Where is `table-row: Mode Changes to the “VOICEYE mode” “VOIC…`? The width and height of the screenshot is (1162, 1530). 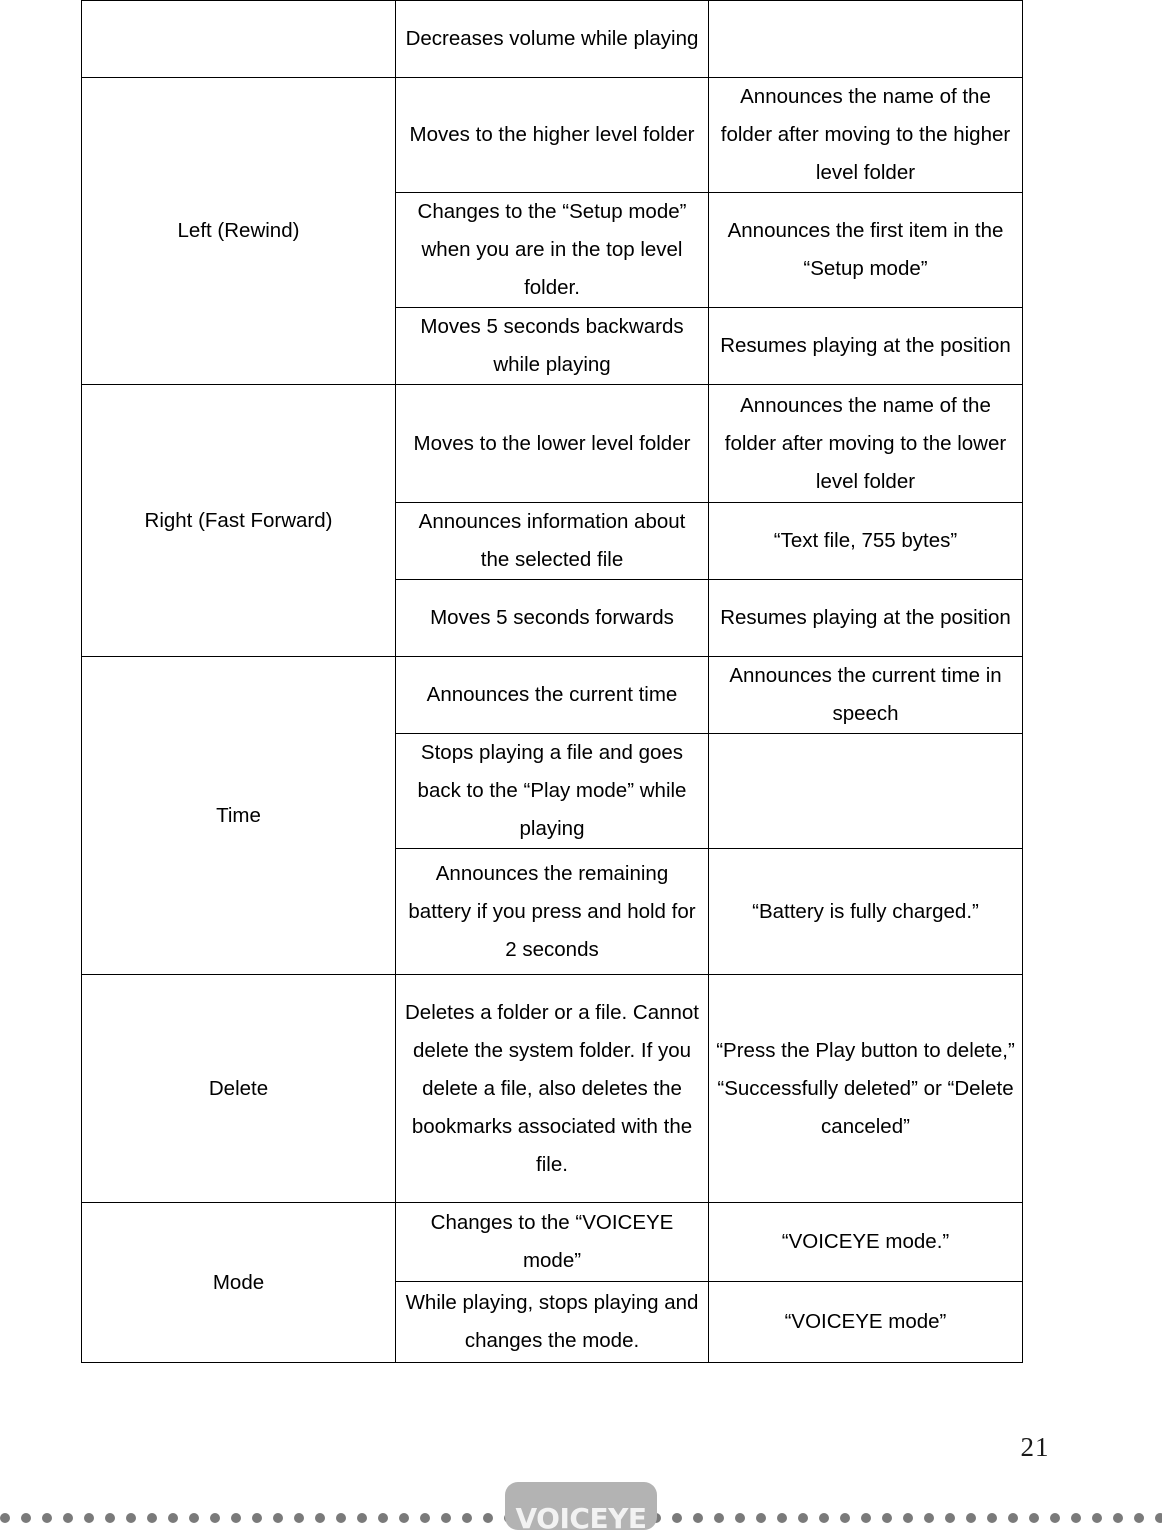
table-row: Mode Changes to the “VOICEYE mode” “VOIC… is located at coordinates (552, 1282).